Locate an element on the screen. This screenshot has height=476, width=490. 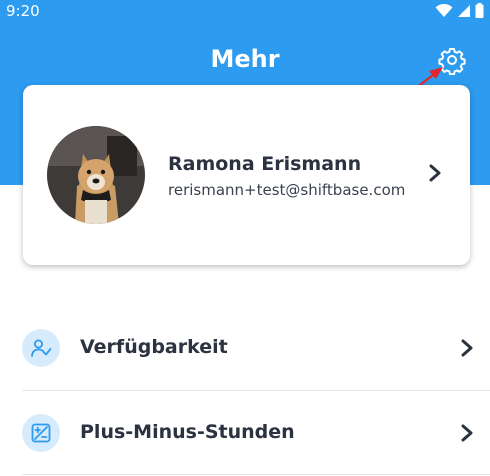
plus-minus-icon is located at coordinates (41, 433).